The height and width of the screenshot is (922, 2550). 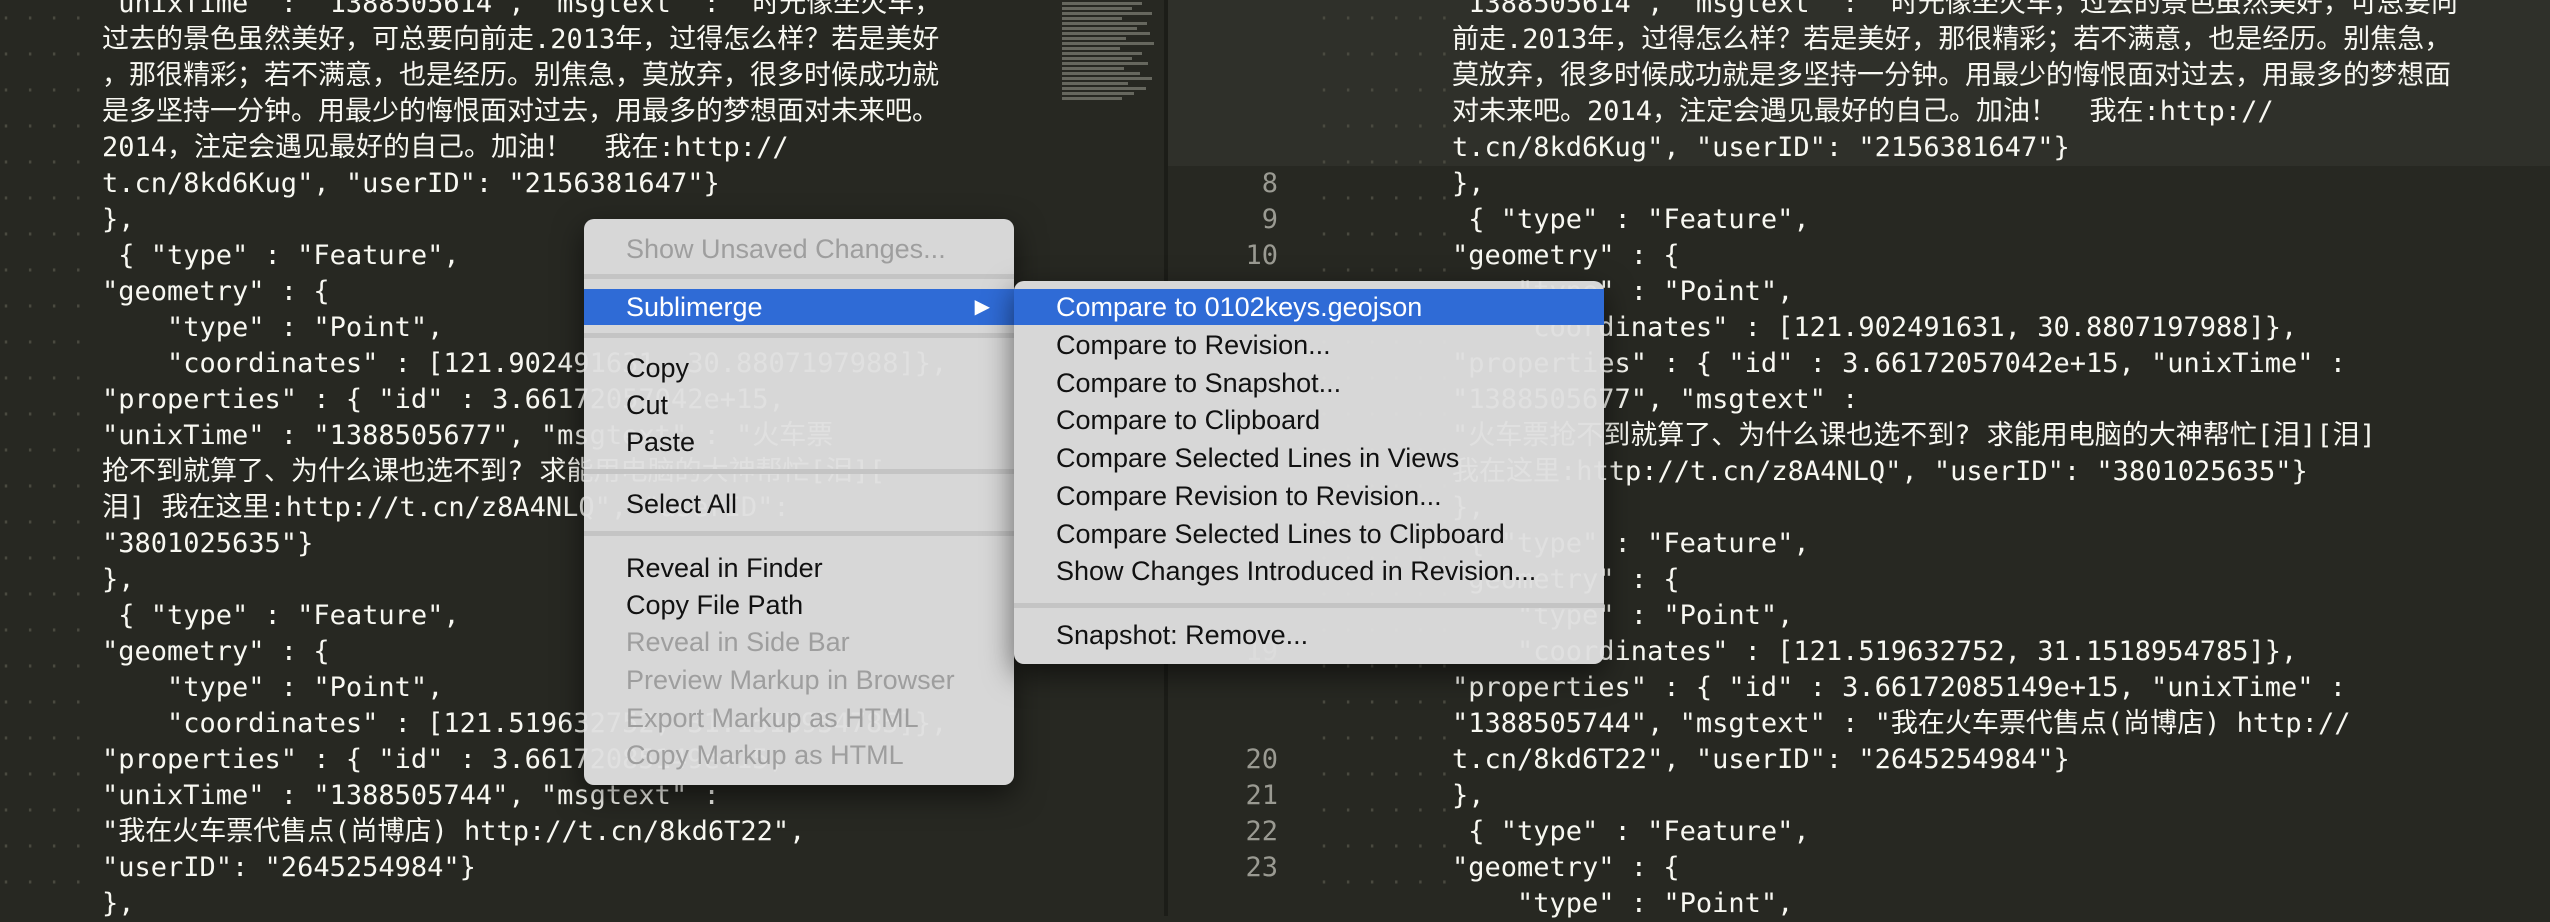 I want to click on code-line: "unixTime" : "1388505614", "msgtext", so click(x=522, y=9).